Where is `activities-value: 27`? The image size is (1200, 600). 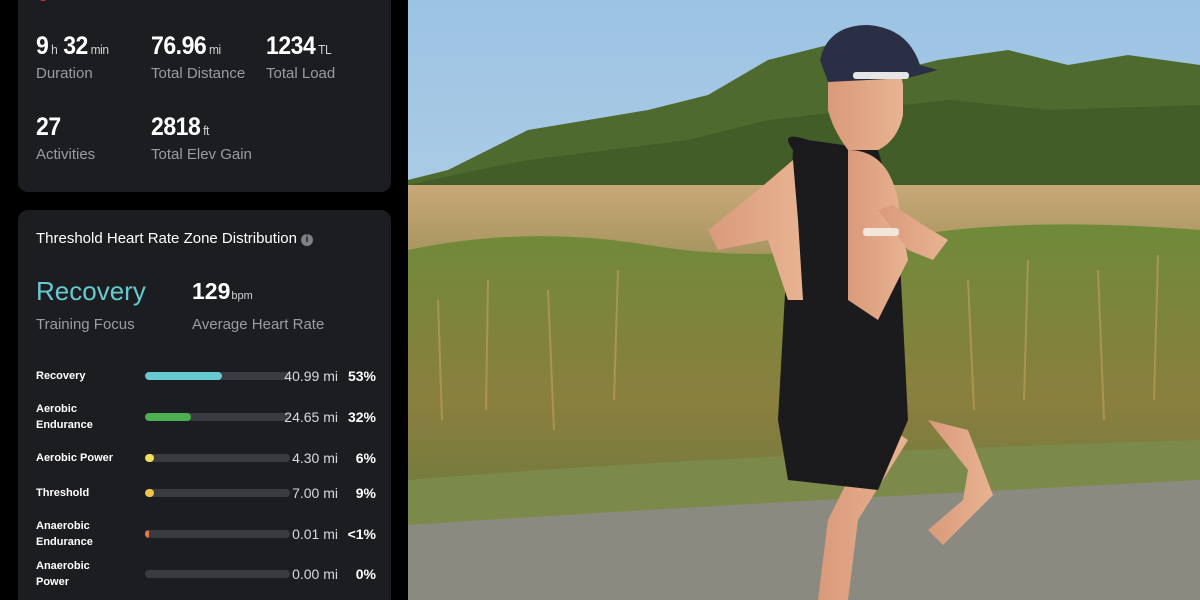 activities-value: 27 is located at coordinates (48, 127).